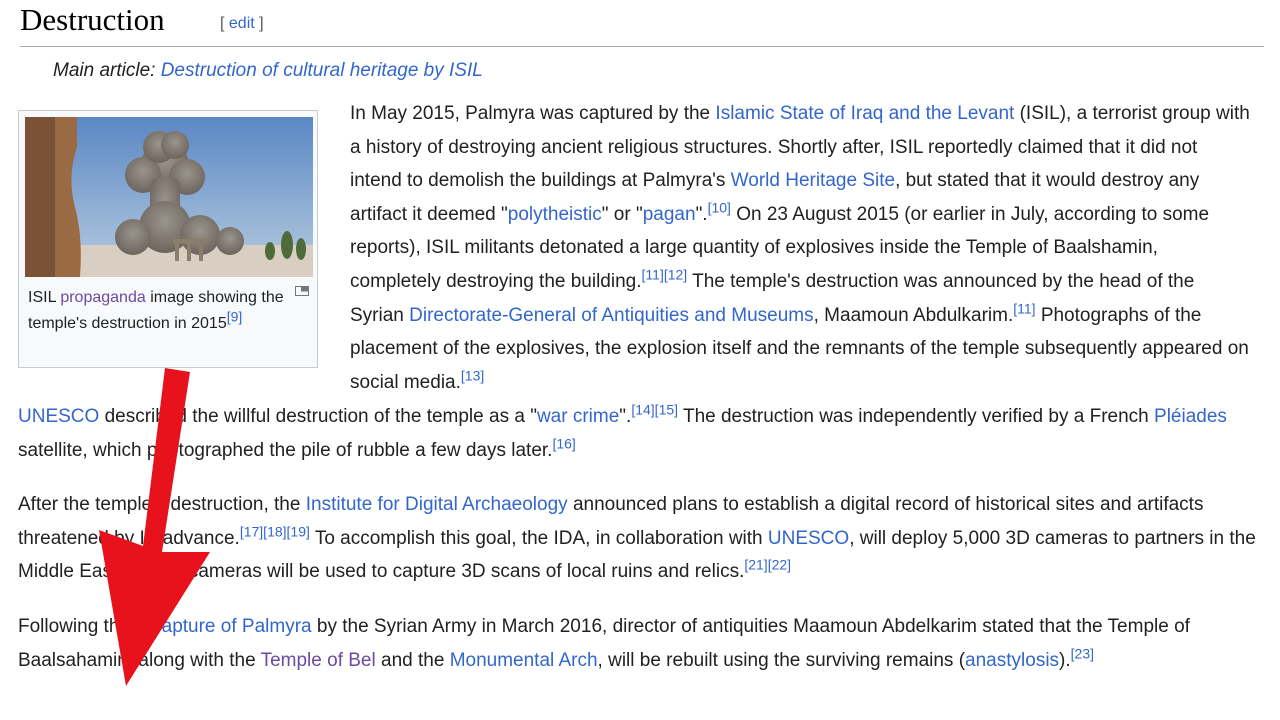  What do you see at coordinates (864, 113) in the screenshot?
I see `isil-link: Islamic State of Iraq and the Levant` at bounding box center [864, 113].